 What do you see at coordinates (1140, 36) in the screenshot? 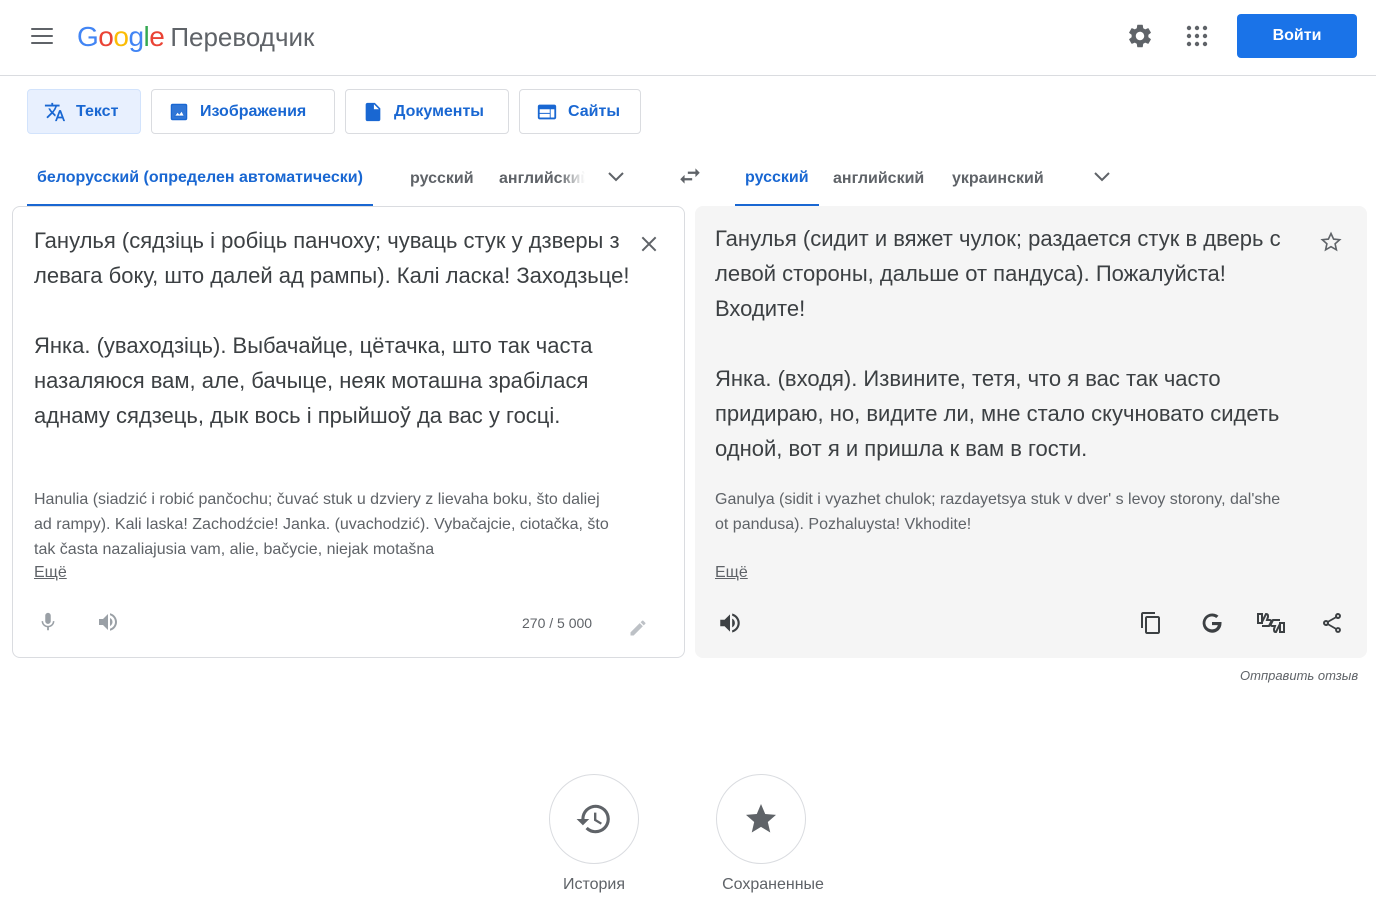
I see `settings-gear-icon` at bounding box center [1140, 36].